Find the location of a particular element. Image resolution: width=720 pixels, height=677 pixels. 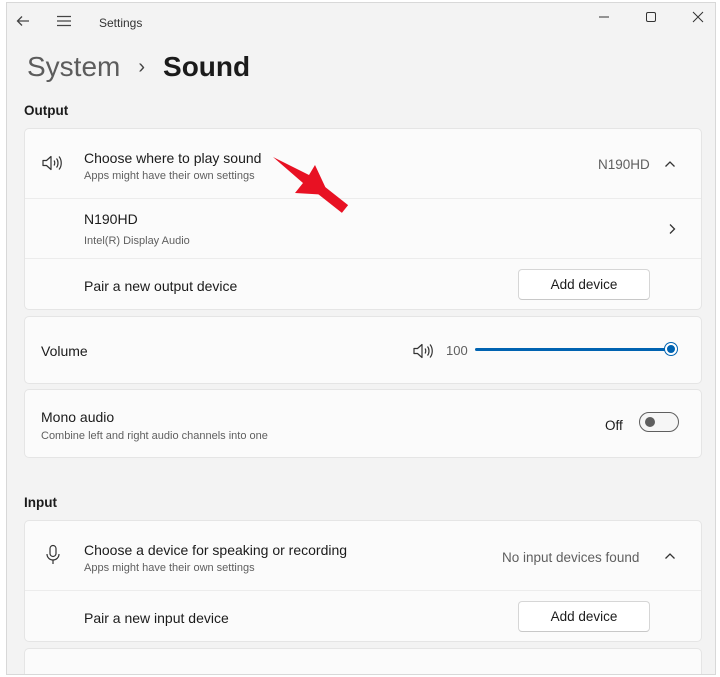

chevron-right-icon is located at coordinates (672, 229).